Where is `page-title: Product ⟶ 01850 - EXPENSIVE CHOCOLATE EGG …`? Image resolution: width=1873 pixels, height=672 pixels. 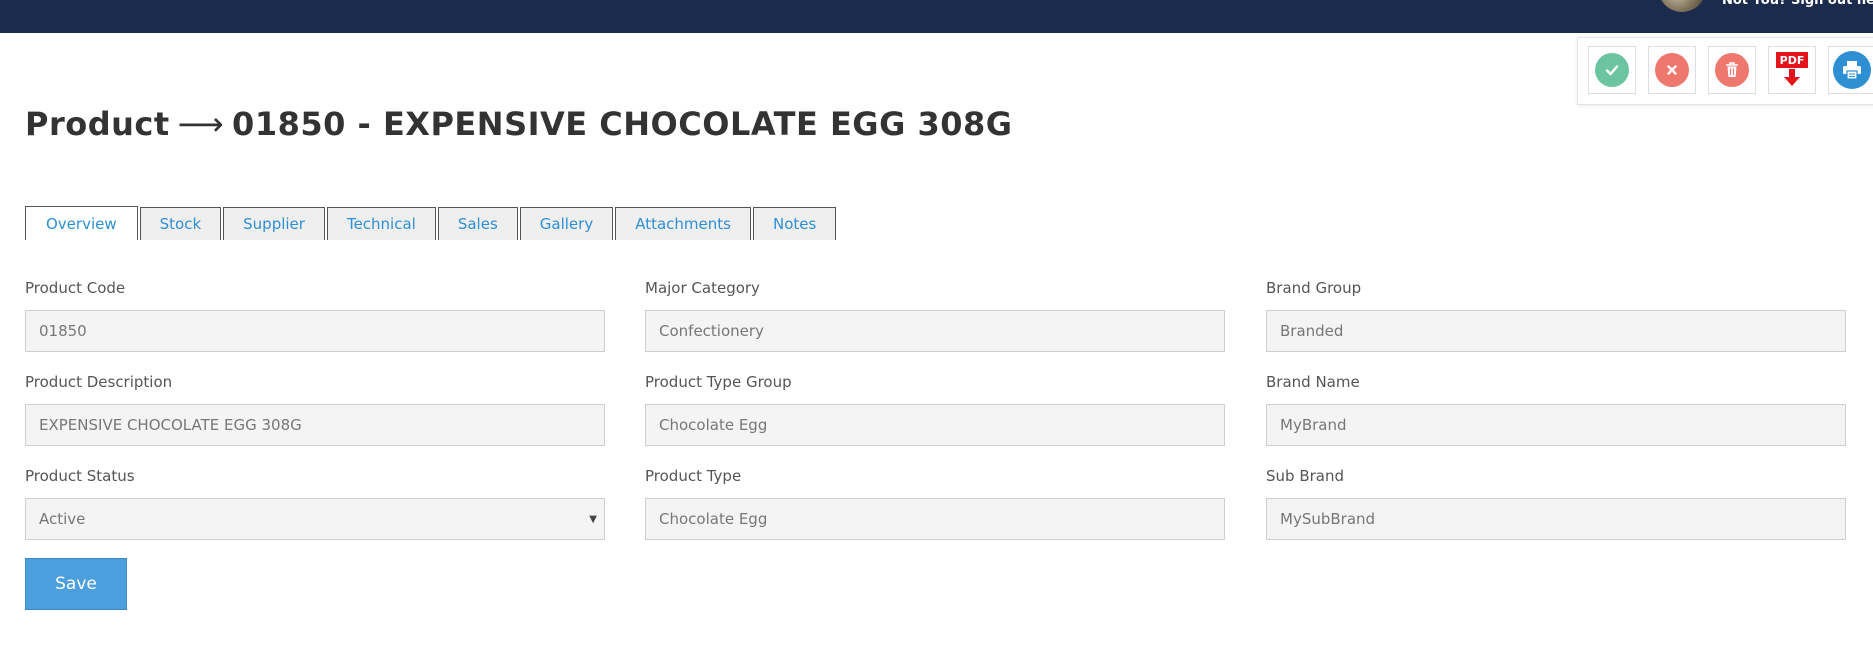
page-title: Product ⟶ 01850 - EXPENSIVE CHOCOLATE EGG … is located at coordinates (519, 124).